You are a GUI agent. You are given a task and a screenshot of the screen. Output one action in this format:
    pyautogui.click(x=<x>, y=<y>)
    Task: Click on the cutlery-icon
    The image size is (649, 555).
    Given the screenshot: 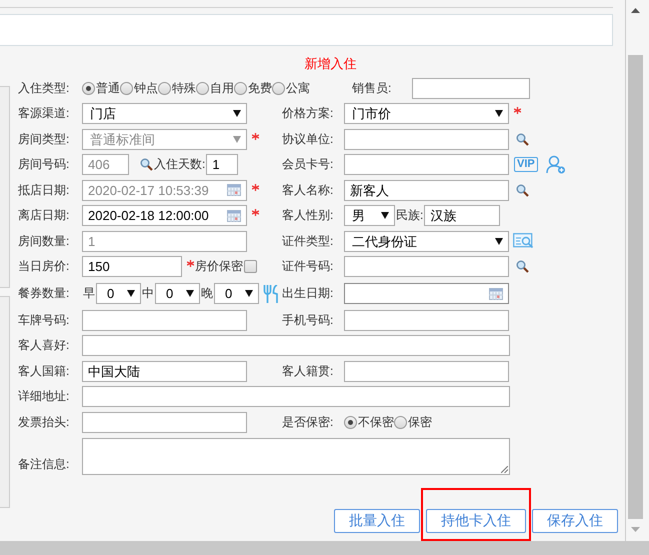 What is the action you would take?
    pyautogui.click(x=271, y=293)
    